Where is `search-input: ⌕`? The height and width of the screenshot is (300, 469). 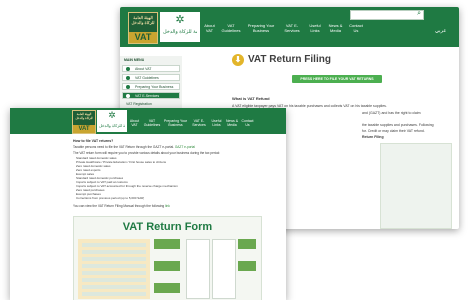 search-input: ⌕ is located at coordinates (387, 15).